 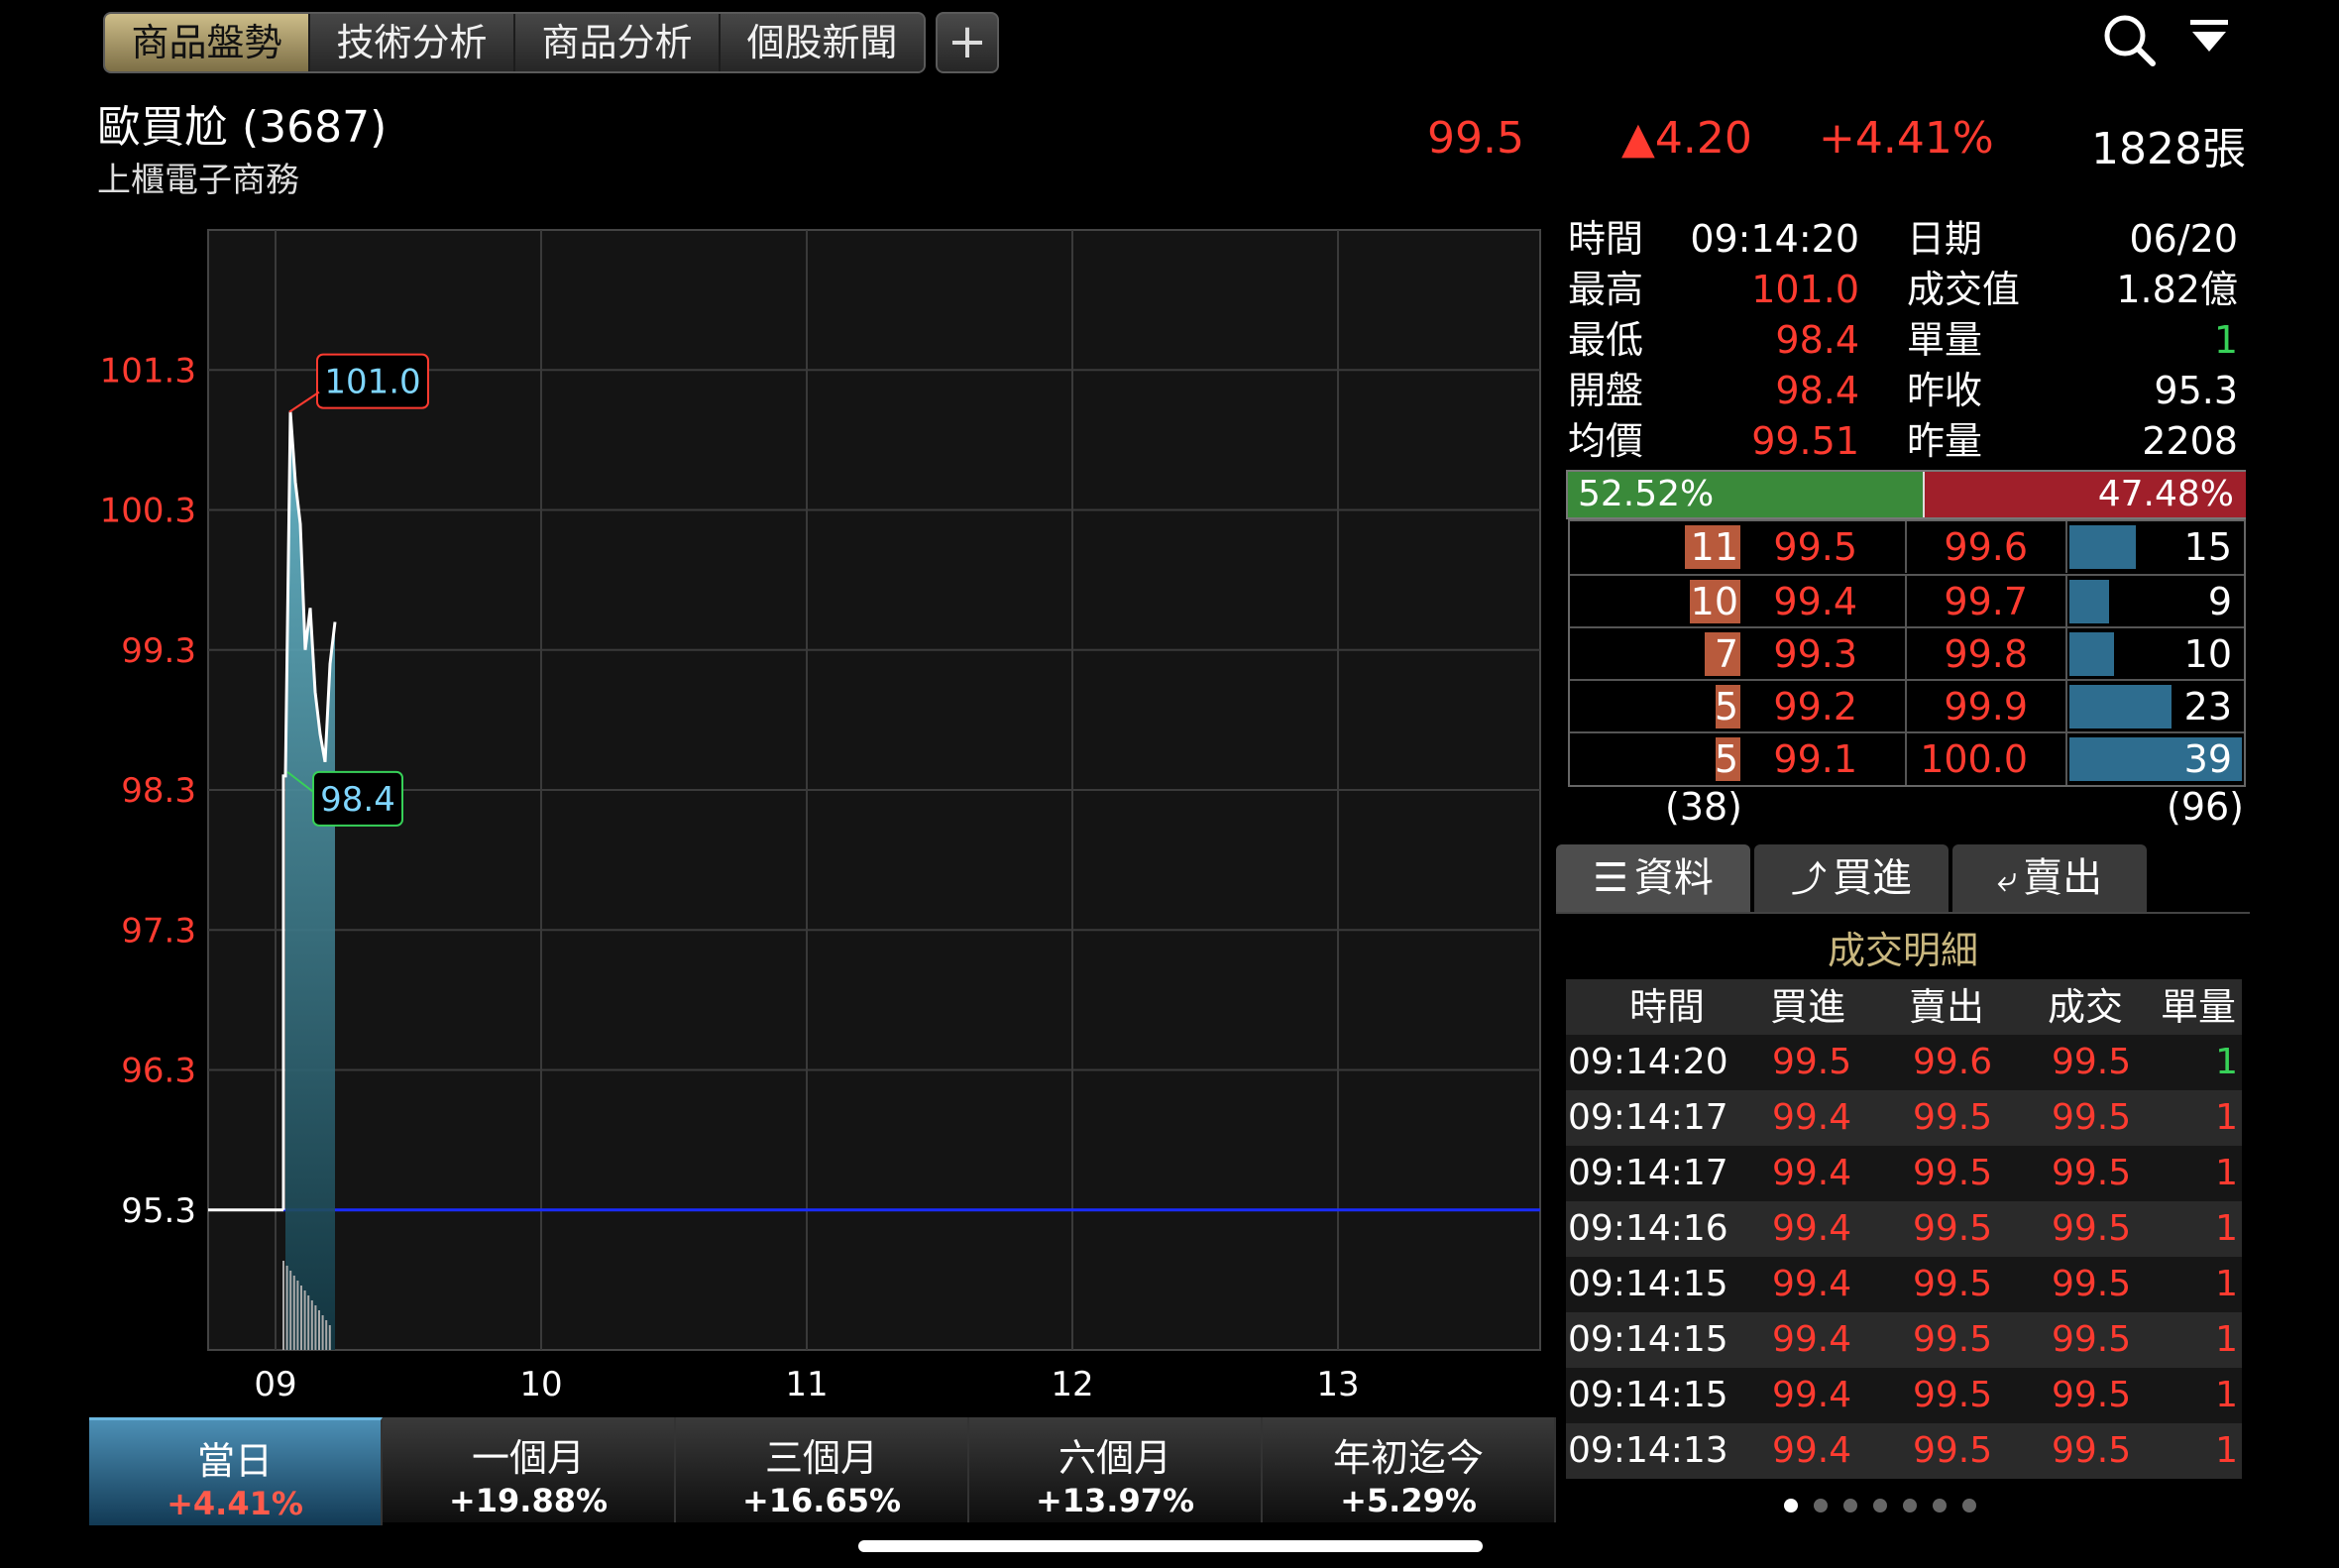 I want to click on subtab-data: ☰ 資料, so click(x=1653, y=878).